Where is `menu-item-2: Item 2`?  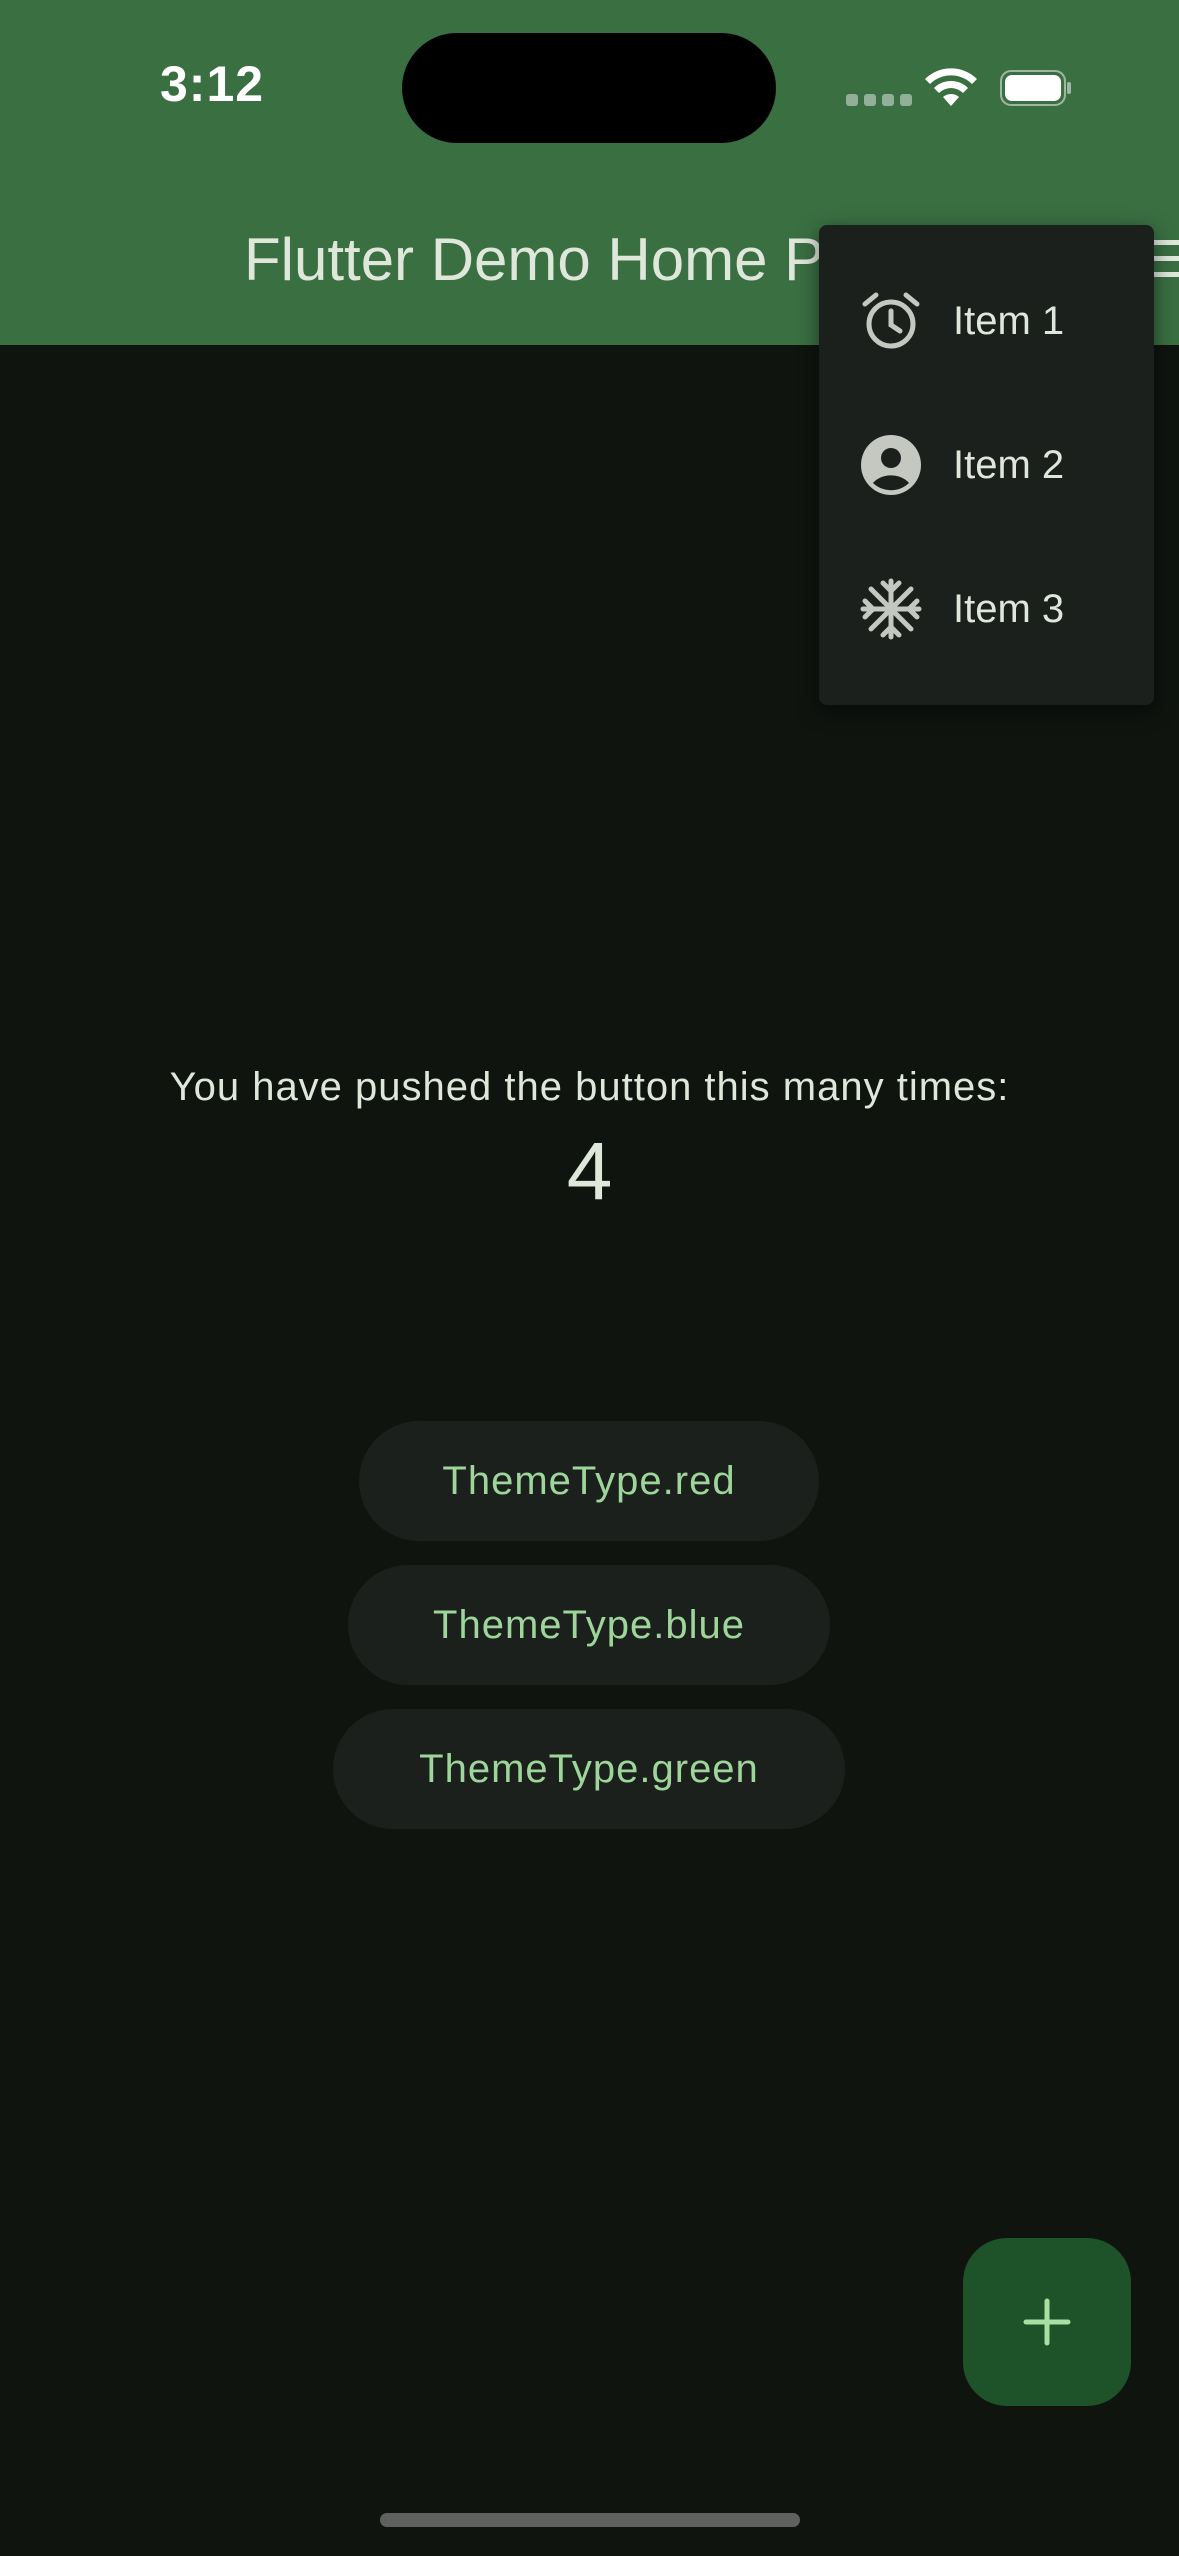
menu-item-2: Item 2 is located at coordinates (986, 465).